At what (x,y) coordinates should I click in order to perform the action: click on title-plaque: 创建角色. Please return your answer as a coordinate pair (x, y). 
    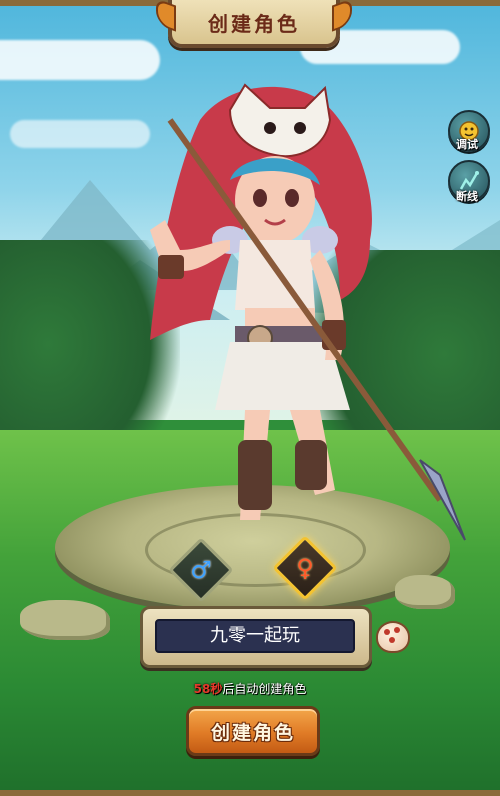
    Looking at the image, I should click on (254, 24).